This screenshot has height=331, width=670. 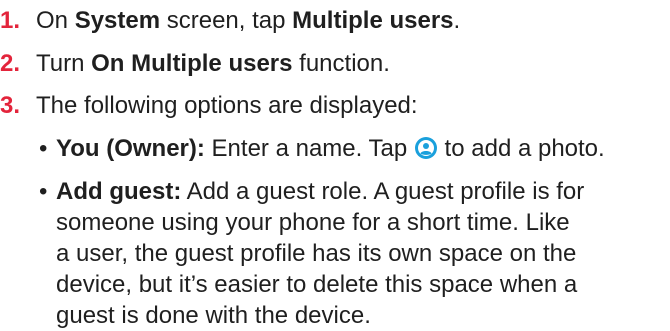 What do you see at coordinates (213, 315) in the screenshot?
I see `bullet-text-line: guest is done with the device.` at bounding box center [213, 315].